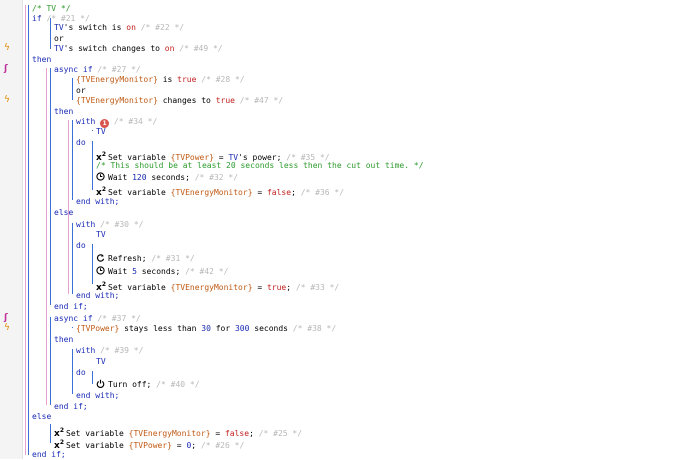  I want to click on code-token: 30, so click(206, 328).